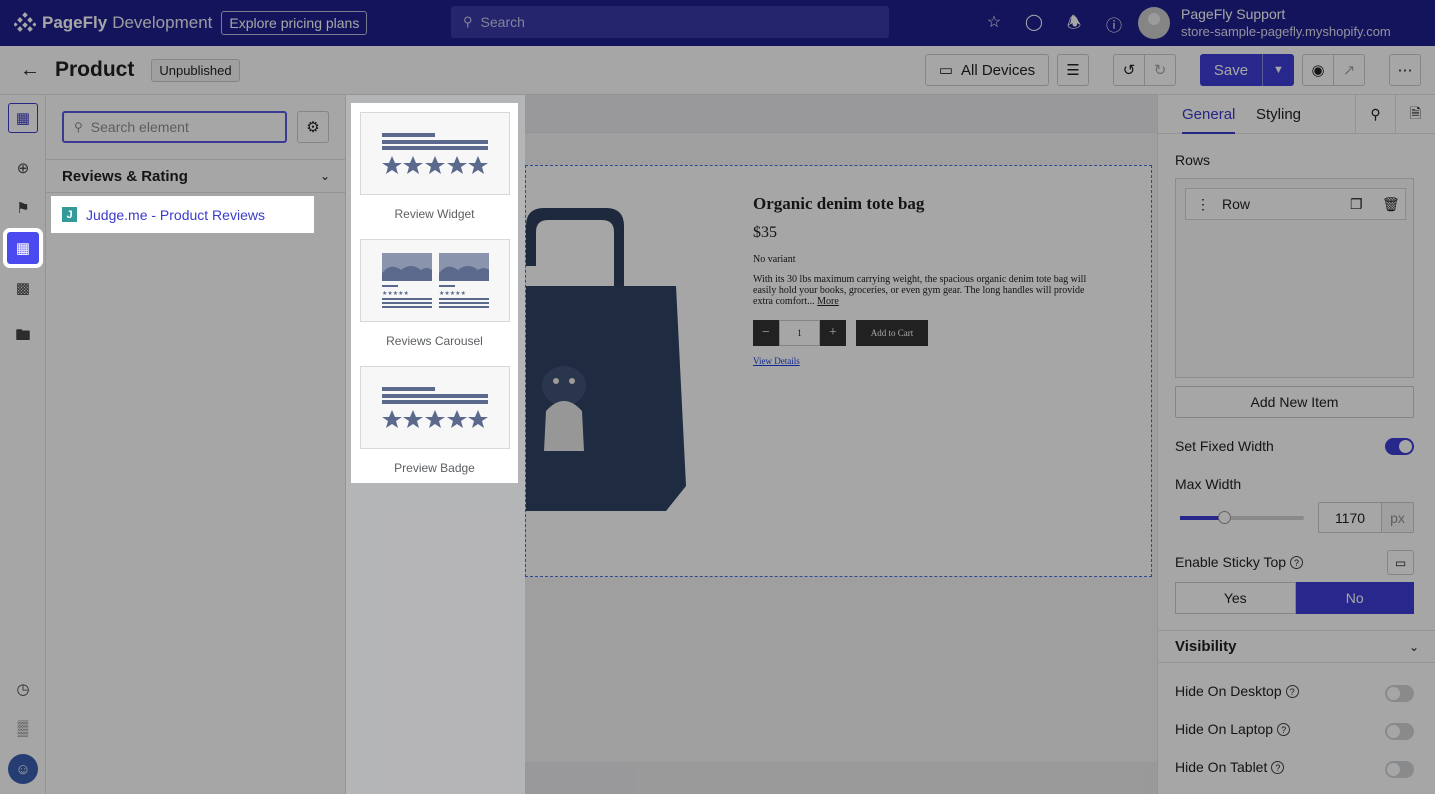  I want to click on undo-button: ↺, so click(1129, 70).